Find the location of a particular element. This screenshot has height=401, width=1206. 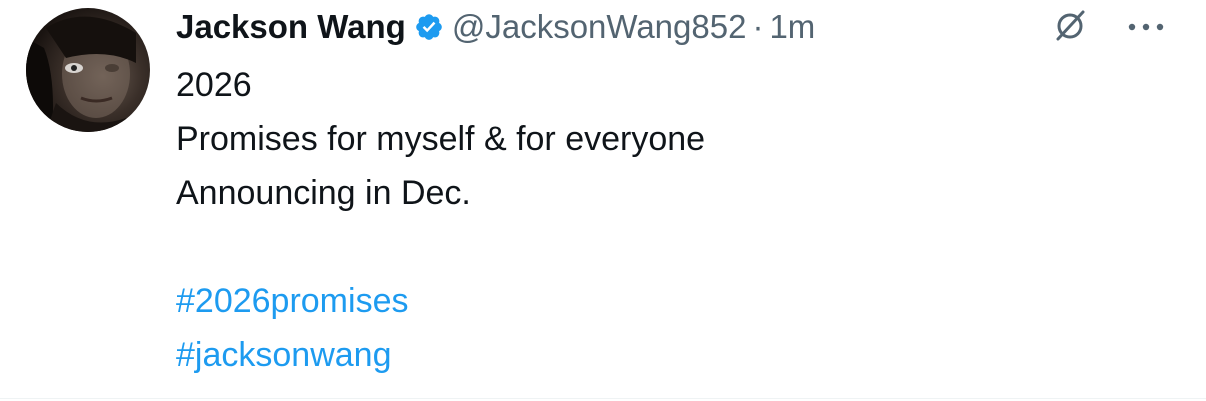

more-options-icon is located at coordinates (1146, 27).